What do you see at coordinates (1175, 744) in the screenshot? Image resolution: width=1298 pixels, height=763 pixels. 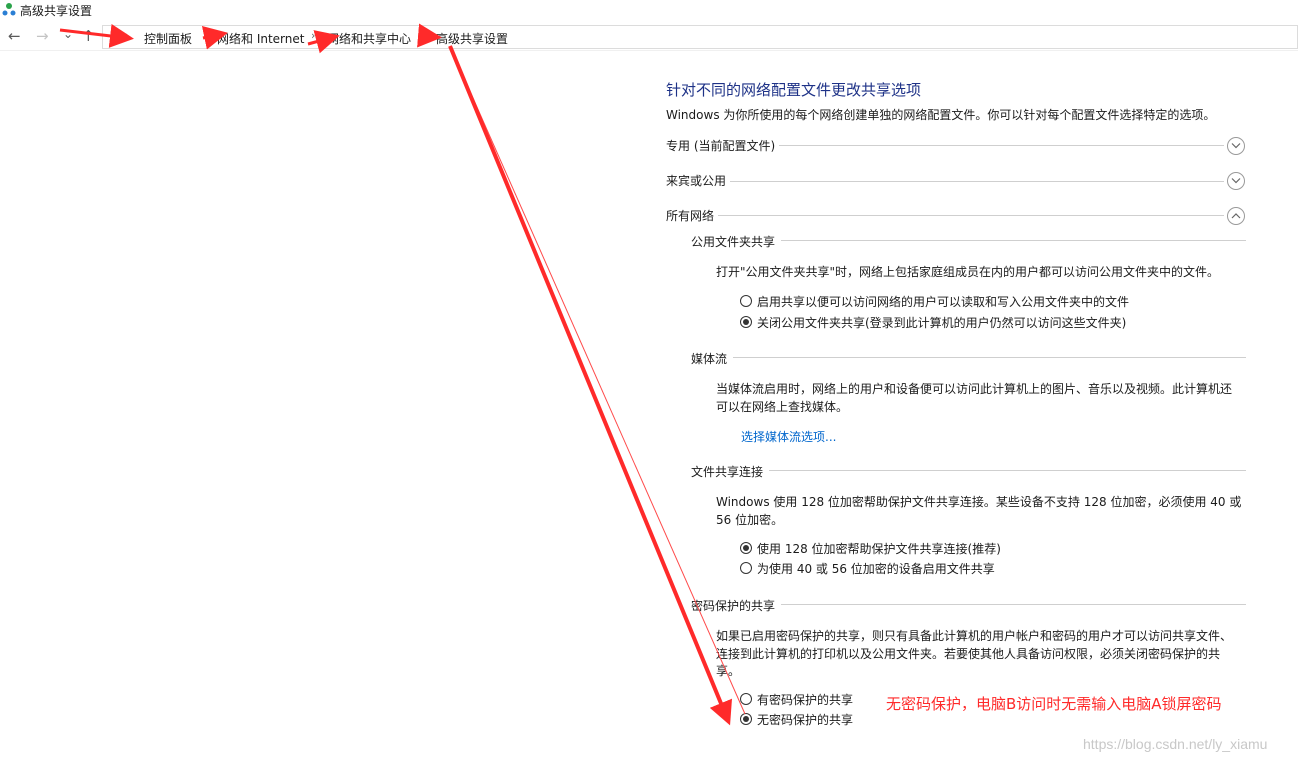 I see `watermark: https://blog.csdn.net/ly_xiamu` at bounding box center [1175, 744].